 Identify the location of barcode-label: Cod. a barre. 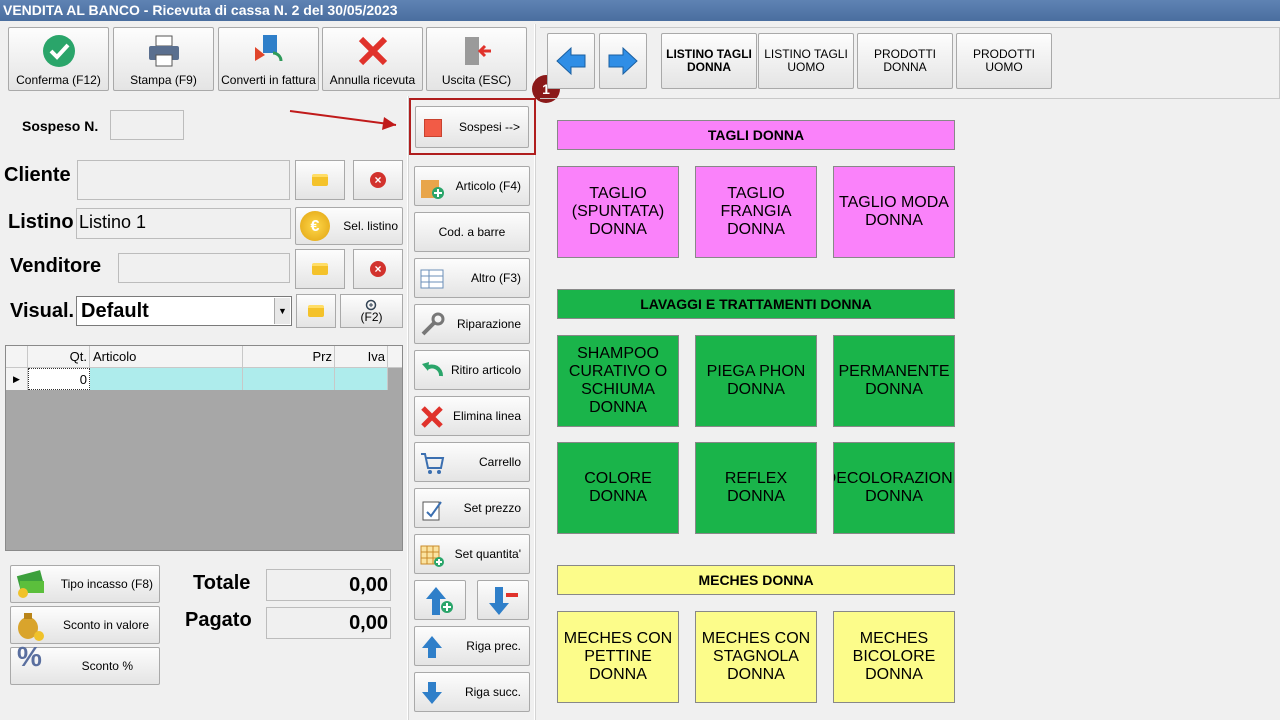
(472, 232).